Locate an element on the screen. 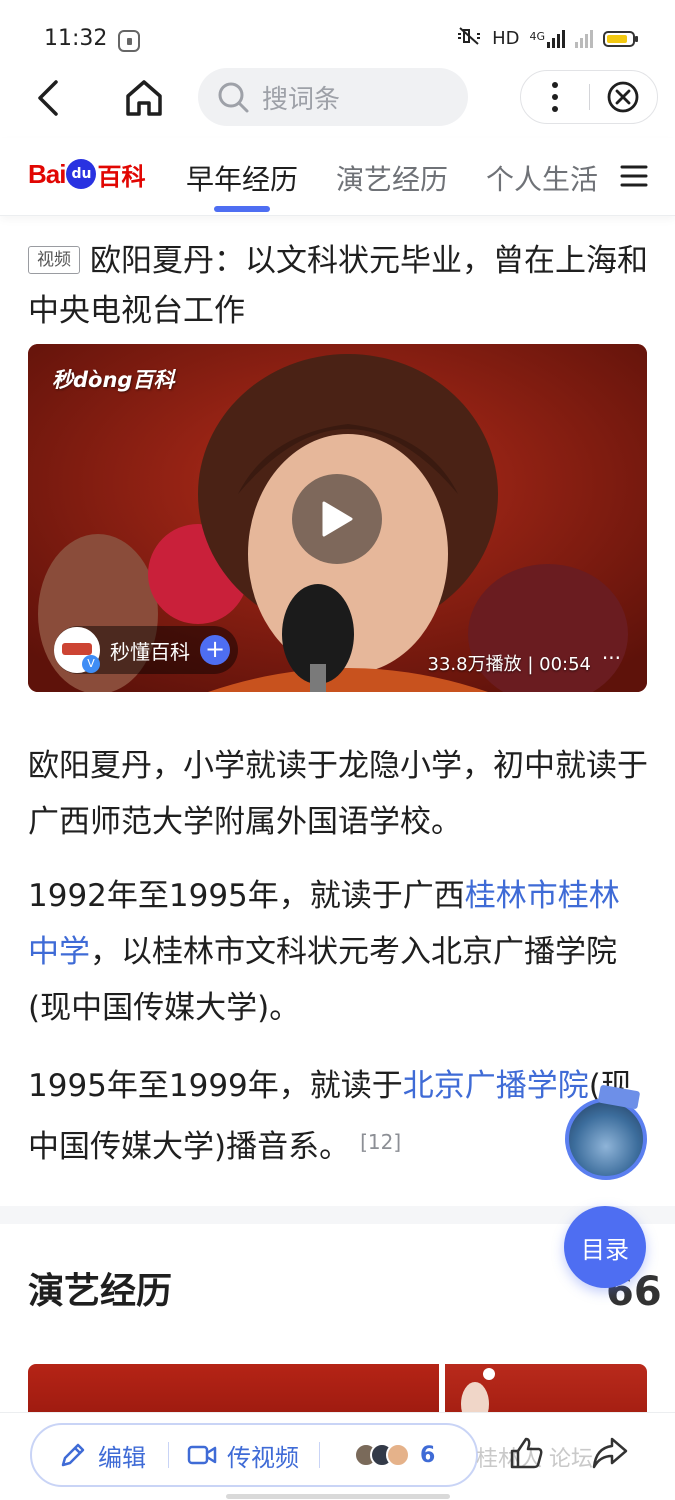  video-watermark: 秒dòng百科 is located at coordinates (113, 380).